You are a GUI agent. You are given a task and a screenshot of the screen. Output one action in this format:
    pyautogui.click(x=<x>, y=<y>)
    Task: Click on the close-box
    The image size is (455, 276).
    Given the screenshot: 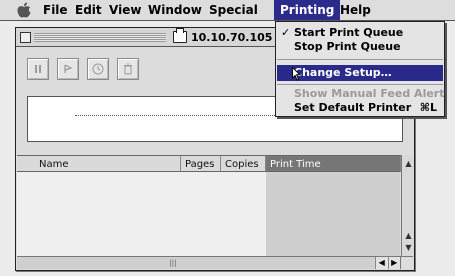 What is the action you would take?
    pyautogui.click(x=25, y=37)
    